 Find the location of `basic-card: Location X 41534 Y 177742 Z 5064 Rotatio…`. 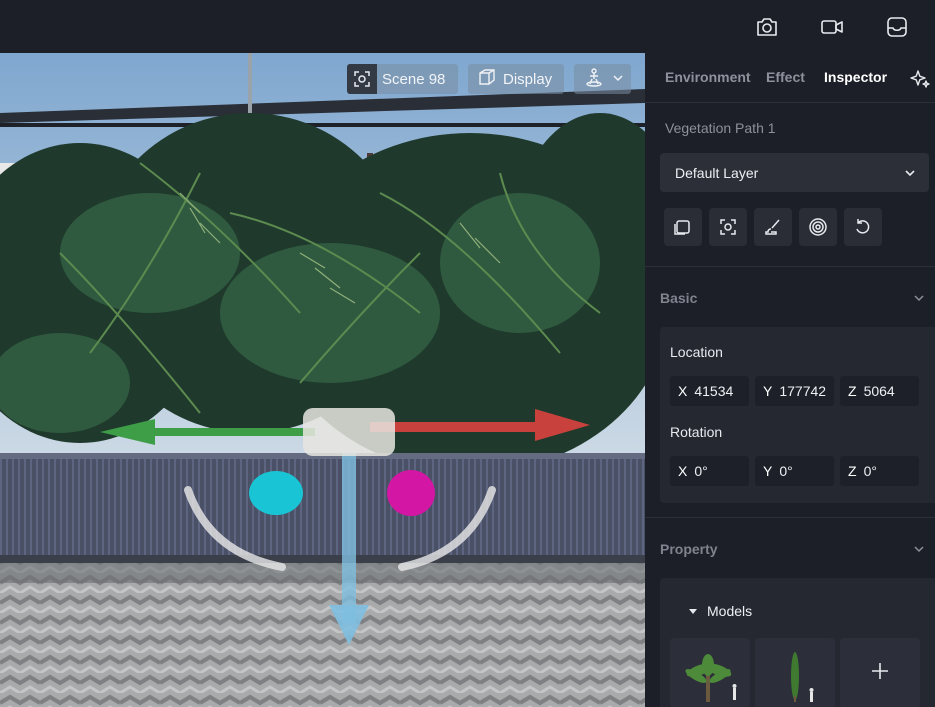

basic-card: Location X 41534 Y 177742 Z 5064 Rotatio… is located at coordinates (797, 415).